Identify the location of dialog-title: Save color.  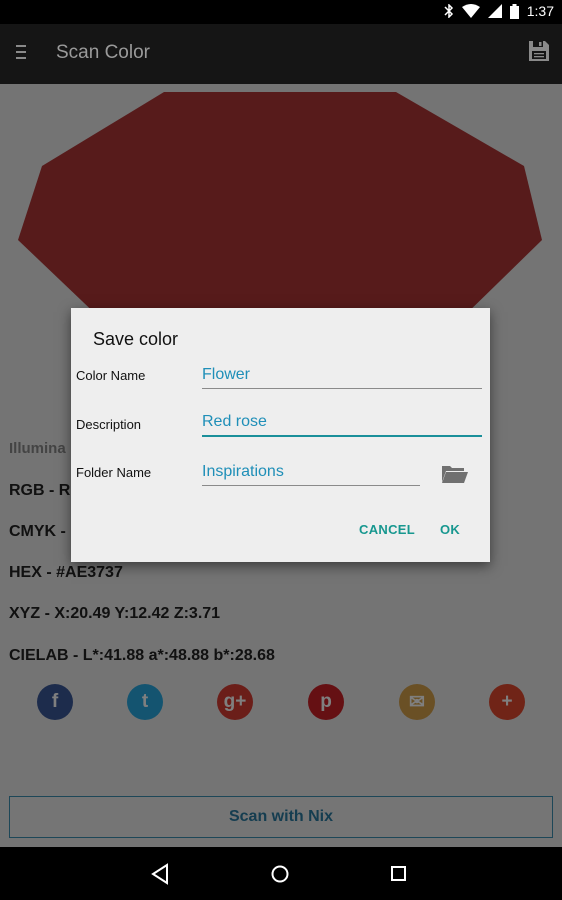
(136, 339).